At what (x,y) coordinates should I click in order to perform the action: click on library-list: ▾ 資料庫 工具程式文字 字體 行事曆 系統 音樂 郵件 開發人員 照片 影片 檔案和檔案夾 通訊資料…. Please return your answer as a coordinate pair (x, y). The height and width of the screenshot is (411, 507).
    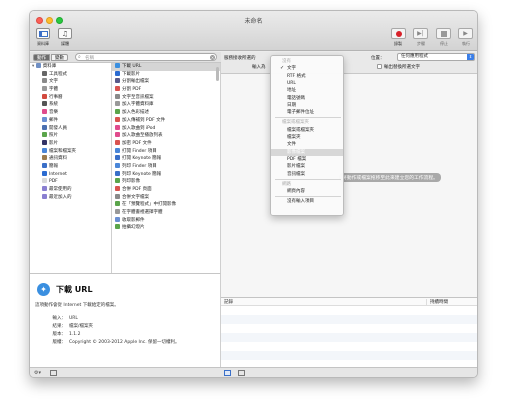
    Looking at the image, I should click on (71, 168).